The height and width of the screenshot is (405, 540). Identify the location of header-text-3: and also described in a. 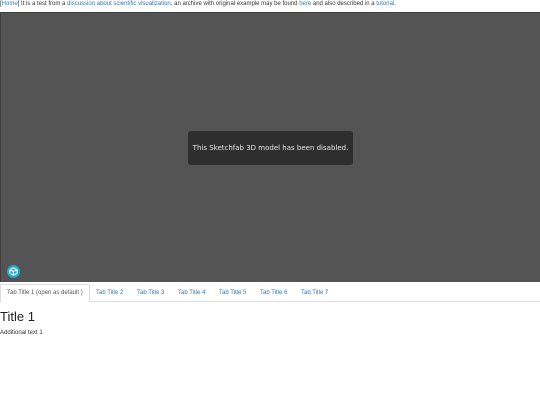
(344, 4).